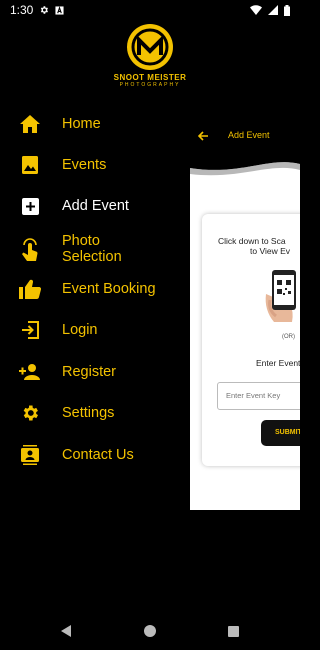 This screenshot has height=650, width=320. Describe the element at coordinates (258, 396) in the screenshot. I see `event-key-input: Enter Event Key` at that location.